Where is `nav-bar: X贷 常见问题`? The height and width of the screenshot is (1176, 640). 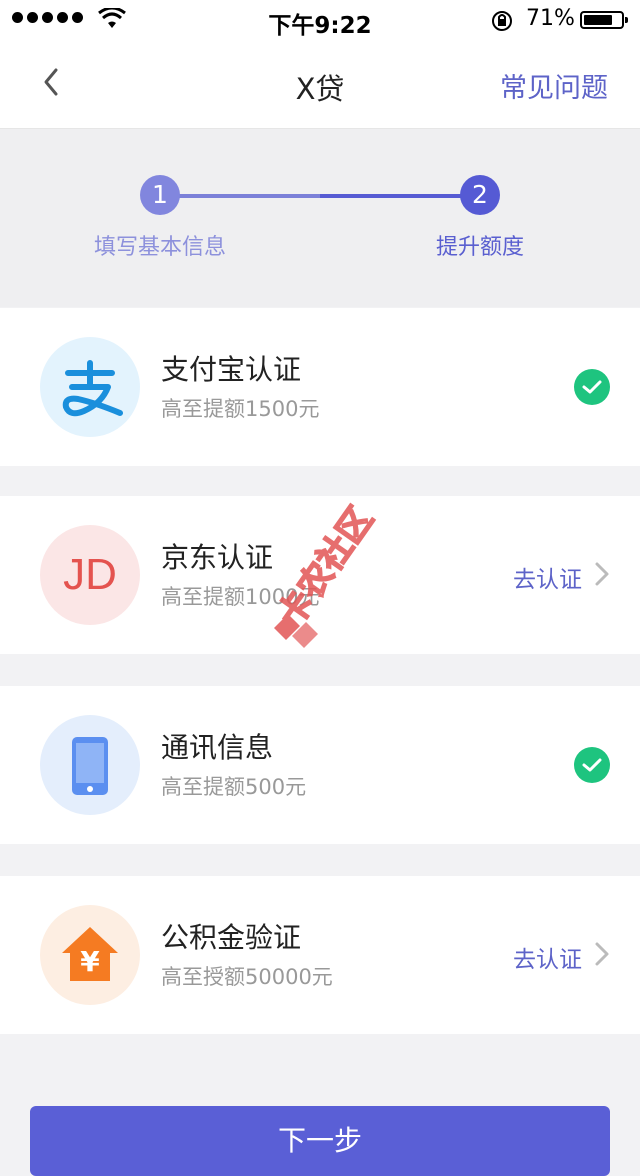
nav-bar: X贷 常见问题 is located at coordinates (320, 84).